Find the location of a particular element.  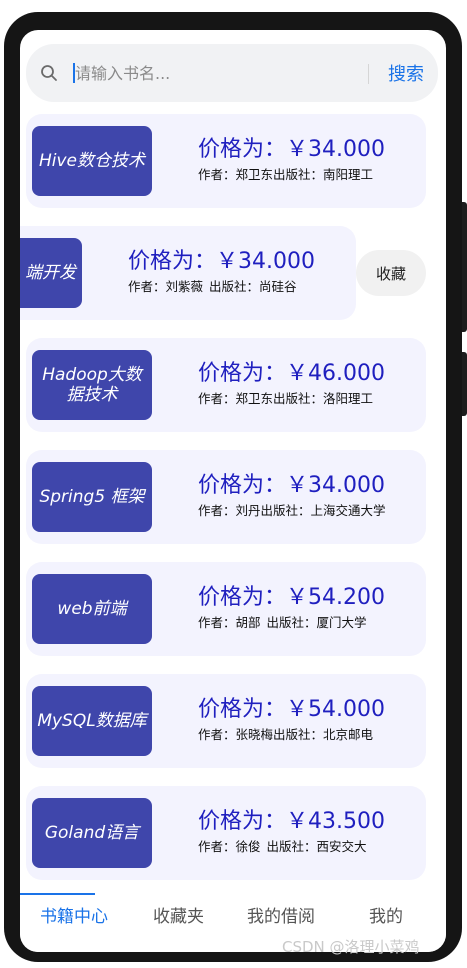

author-name: 胡部 is located at coordinates (248, 622).